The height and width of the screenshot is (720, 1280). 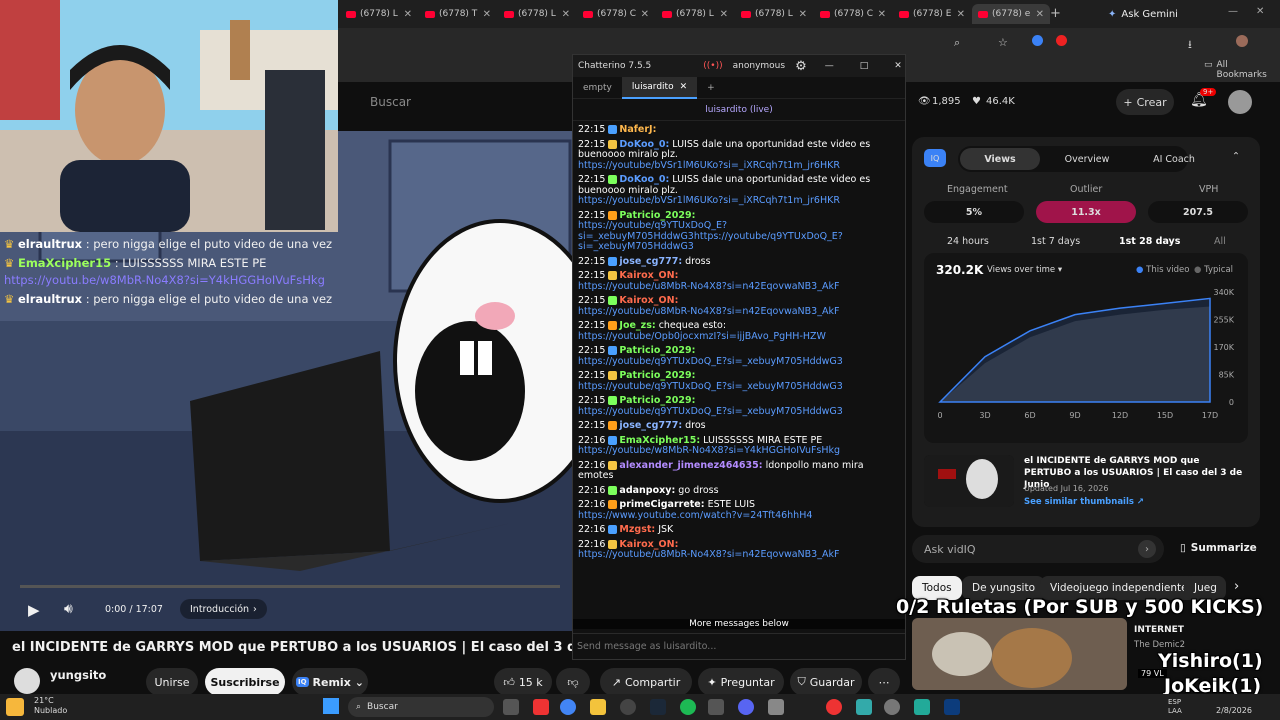 What do you see at coordinates (1240, 102) in the screenshot?
I see `account-avatar` at bounding box center [1240, 102].